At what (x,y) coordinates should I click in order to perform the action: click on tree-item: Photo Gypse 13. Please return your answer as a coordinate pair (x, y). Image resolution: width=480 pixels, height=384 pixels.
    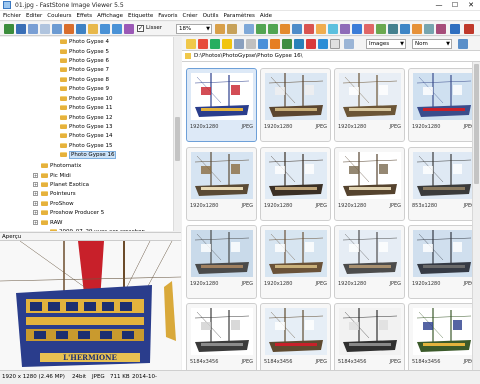
    Looking at the image, I should click on (86, 126).